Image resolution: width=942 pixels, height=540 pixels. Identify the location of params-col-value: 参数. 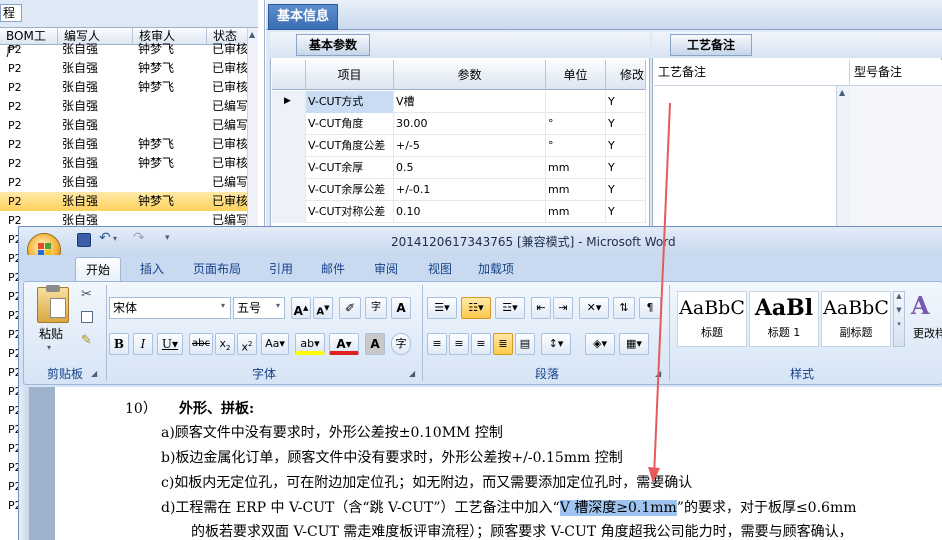
(470, 75).